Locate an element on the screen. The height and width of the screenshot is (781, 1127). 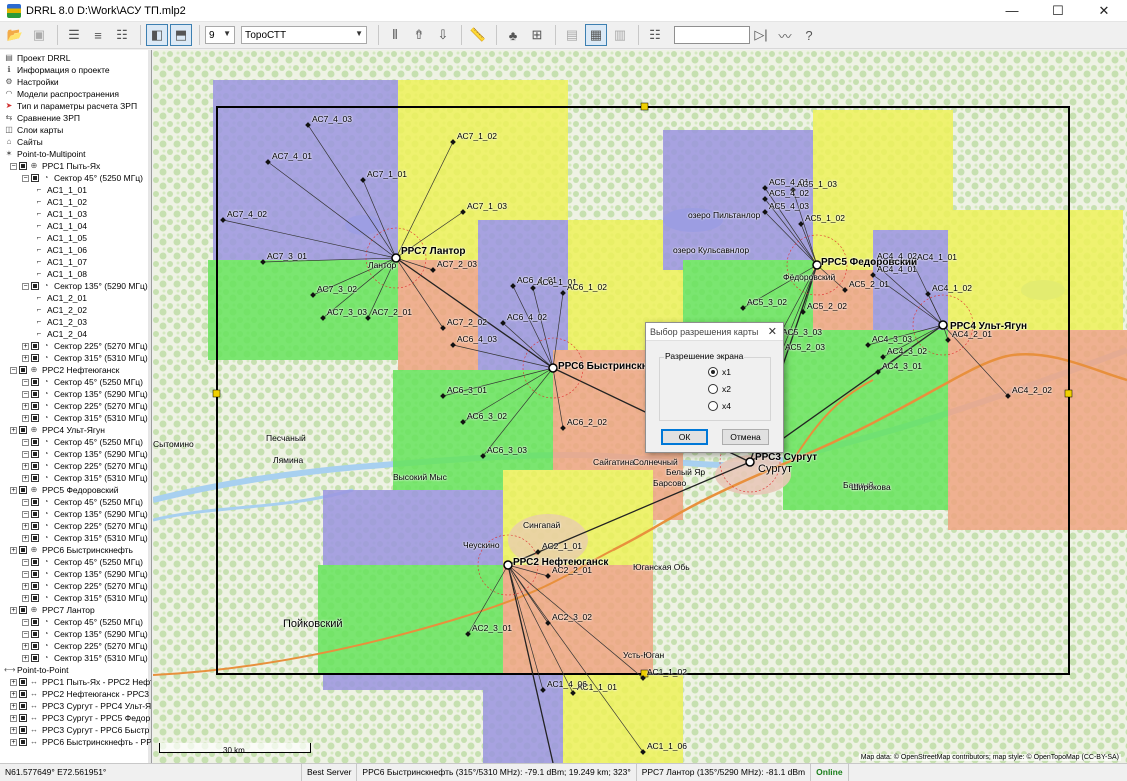
client-label: АС4_1_01 is located at coordinates (937, 257).